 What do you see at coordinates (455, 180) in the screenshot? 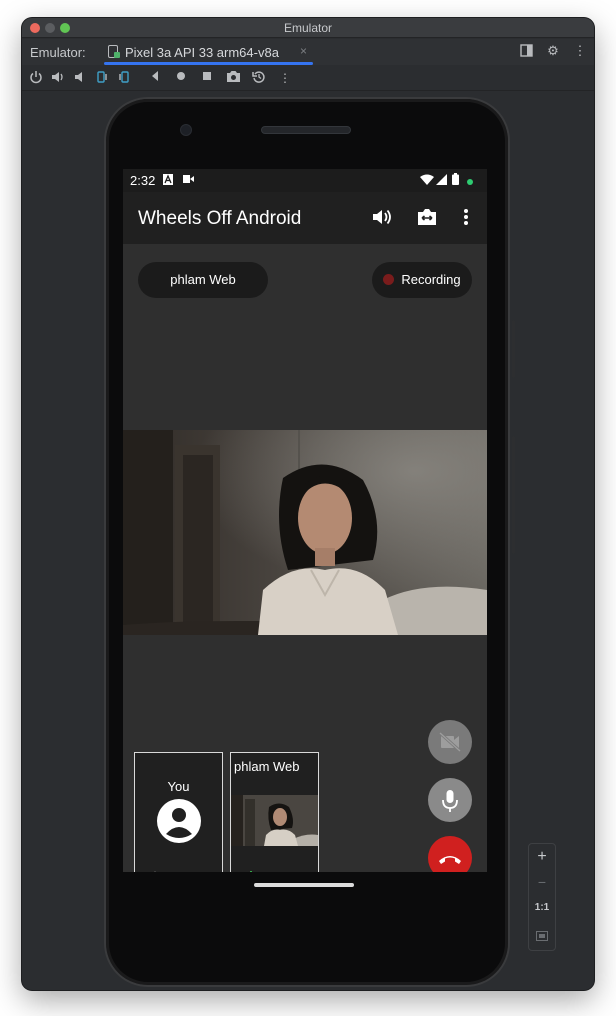
I see `battery-icon` at bounding box center [455, 180].